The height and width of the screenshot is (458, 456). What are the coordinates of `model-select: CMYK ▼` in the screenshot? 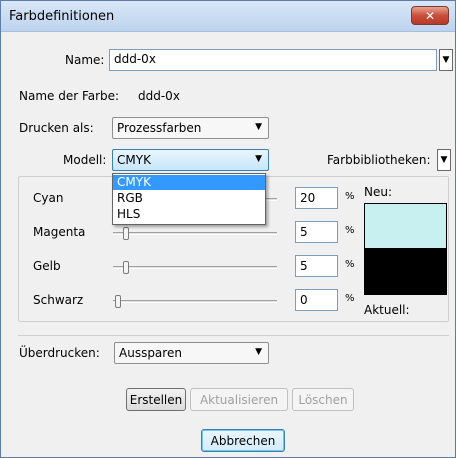 It's located at (190, 160).